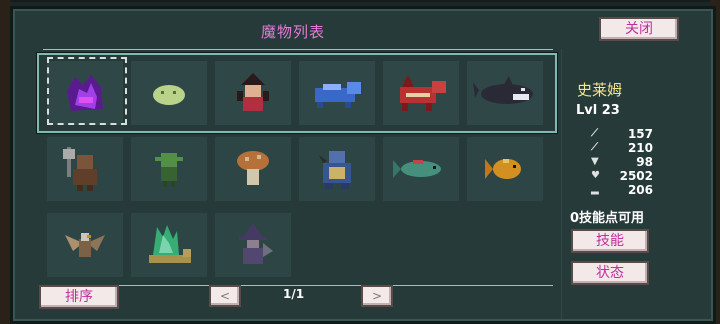  Describe the element at coordinates (607, 218) in the screenshot. I see `skill-points-available: 0技能点可用` at that location.